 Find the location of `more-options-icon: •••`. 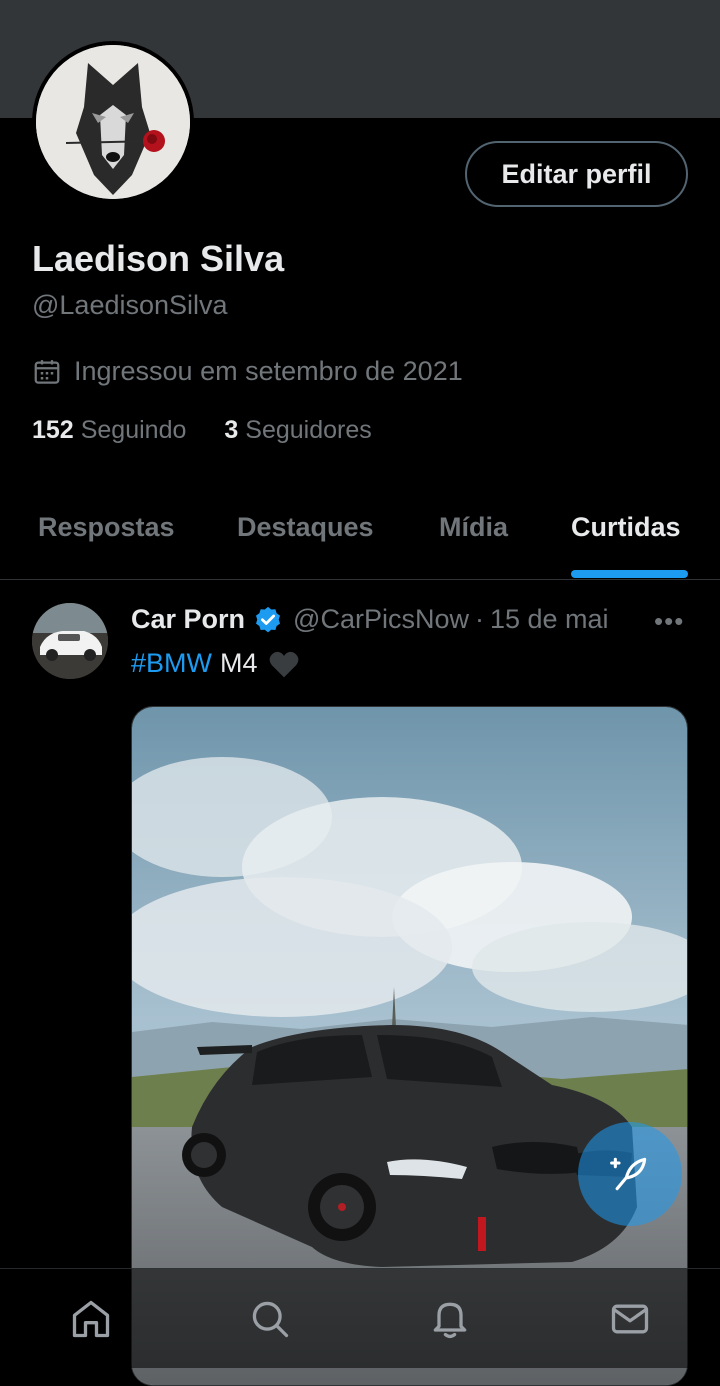

more-options-icon: ••• is located at coordinates (669, 621).